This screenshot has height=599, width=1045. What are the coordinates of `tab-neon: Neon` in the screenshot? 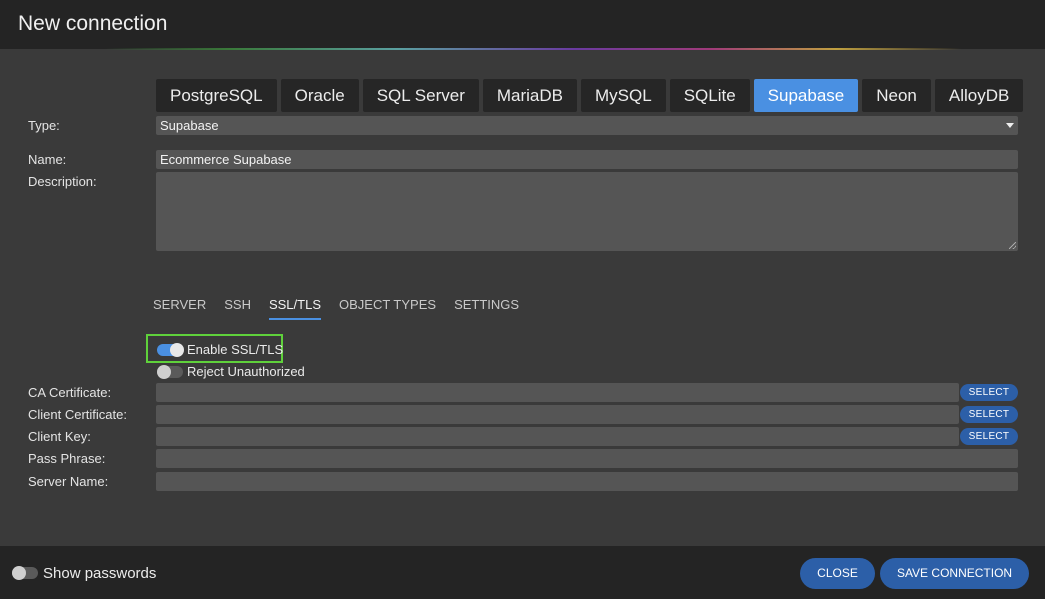 It's located at (896, 95).